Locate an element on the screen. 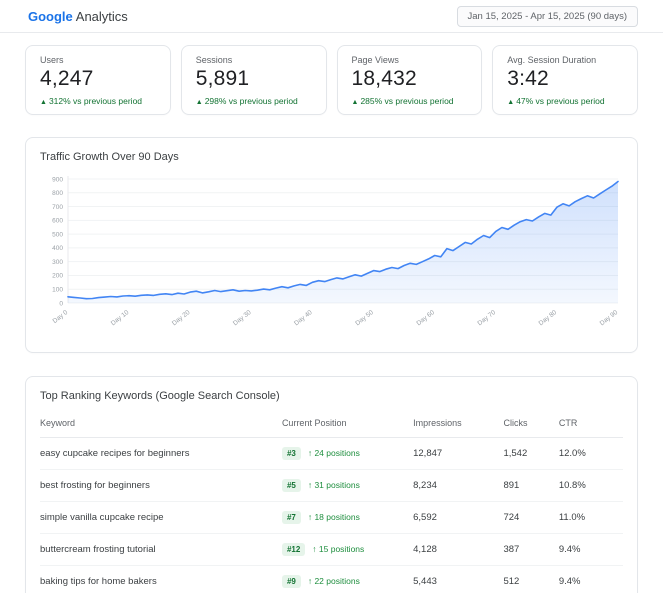  stat-card-sessions: Sessions 5,891 ▲ 298% vs previous period is located at coordinates (253, 80).